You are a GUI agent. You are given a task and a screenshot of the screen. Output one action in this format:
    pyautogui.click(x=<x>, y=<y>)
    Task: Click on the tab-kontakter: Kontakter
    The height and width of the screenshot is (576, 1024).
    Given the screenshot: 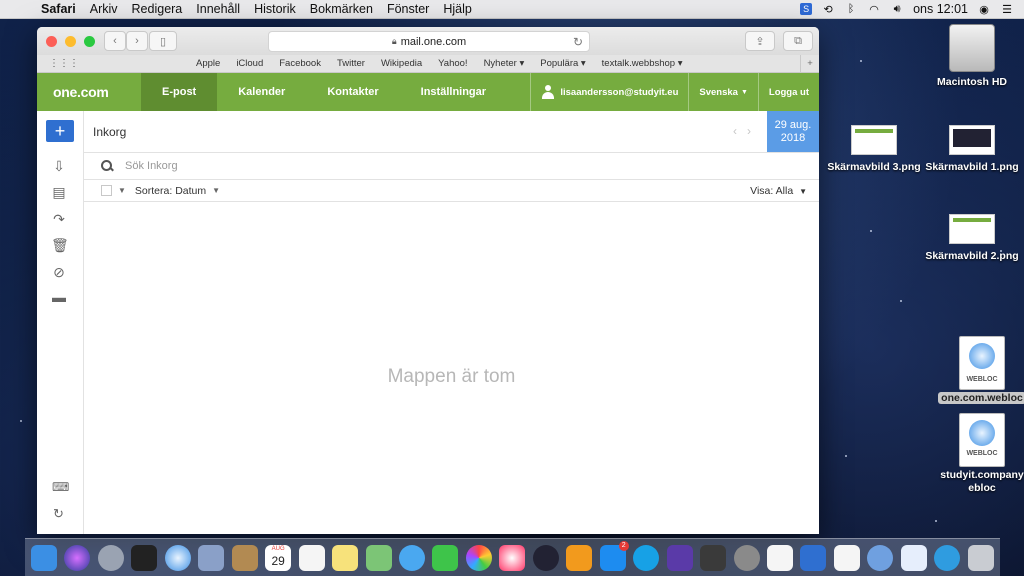 What is the action you would take?
    pyautogui.click(x=352, y=92)
    